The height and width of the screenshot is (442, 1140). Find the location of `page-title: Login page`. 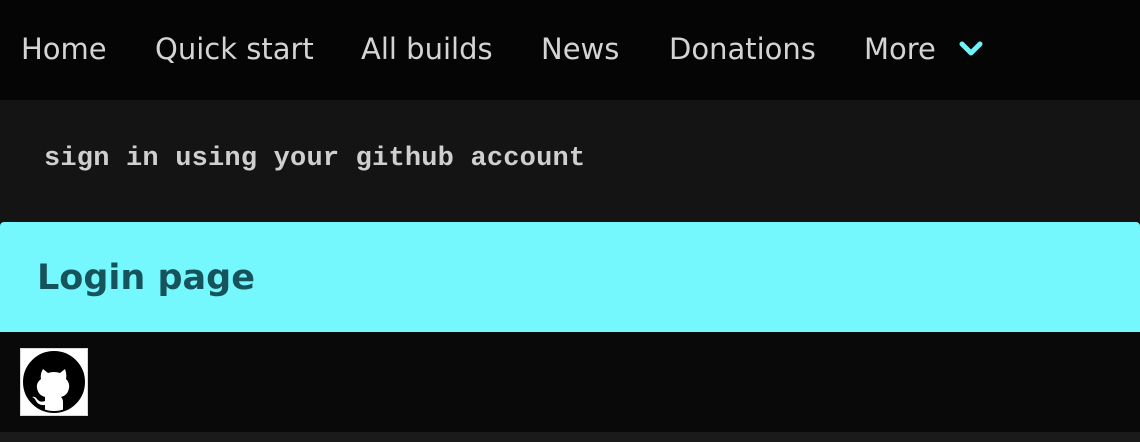

page-title: Login page is located at coordinates (146, 278).